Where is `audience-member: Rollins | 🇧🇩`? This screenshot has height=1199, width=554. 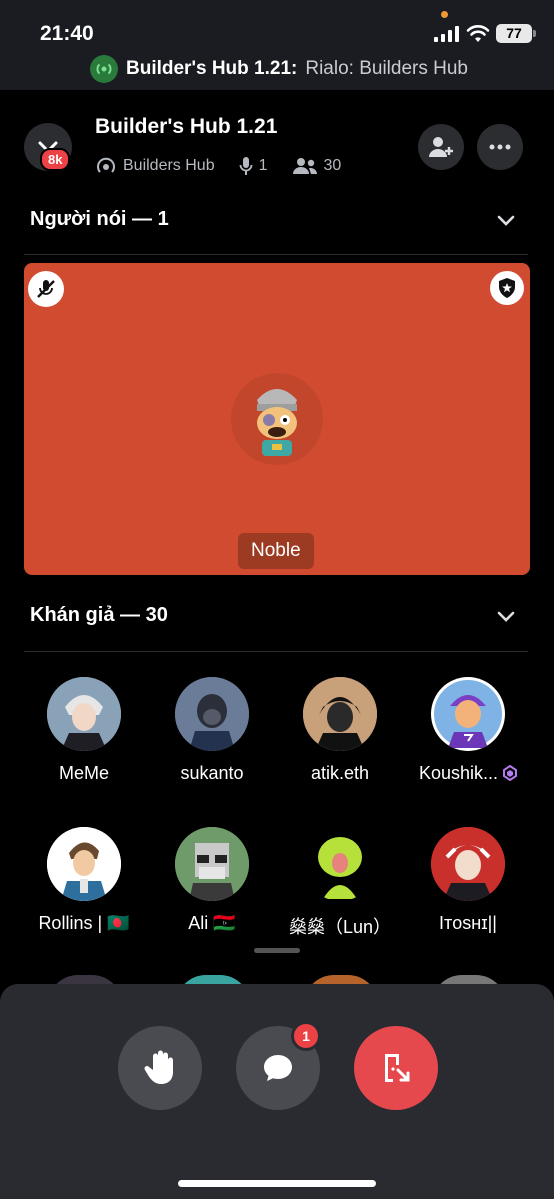 audience-member: Rollins | 🇧🇩 is located at coordinates (84, 880).